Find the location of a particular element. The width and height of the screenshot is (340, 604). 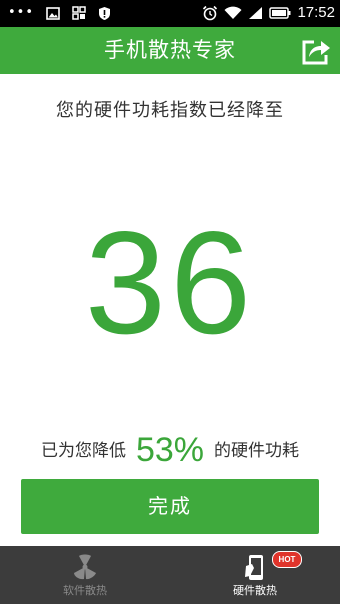

status-time: 17:52 is located at coordinates (316, 12).